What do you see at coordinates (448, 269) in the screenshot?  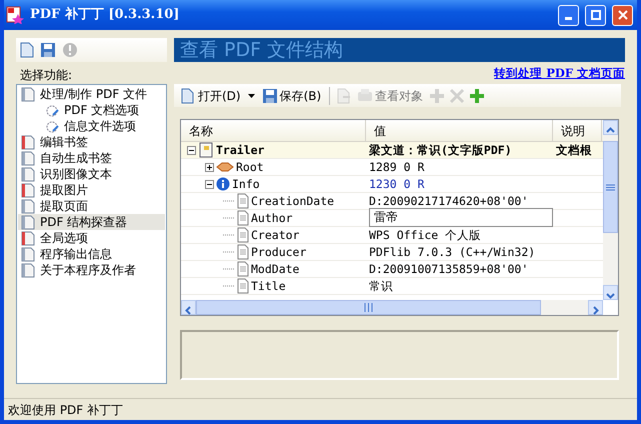 I see `table-cell: D:20091007135859+08'00'` at bounding box center [448, 269].